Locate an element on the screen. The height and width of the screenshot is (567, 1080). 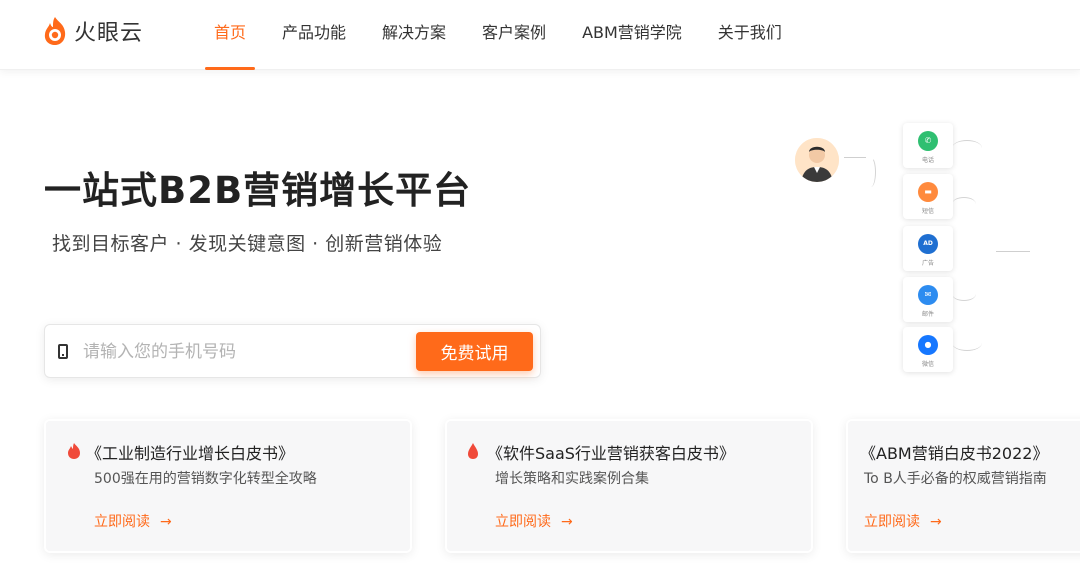
whitepaper-card-abm: 《ABM营销白皮书2022》 To B人手必备的权威营销指南 立即阅读 → is located at coordinates (963, 486).